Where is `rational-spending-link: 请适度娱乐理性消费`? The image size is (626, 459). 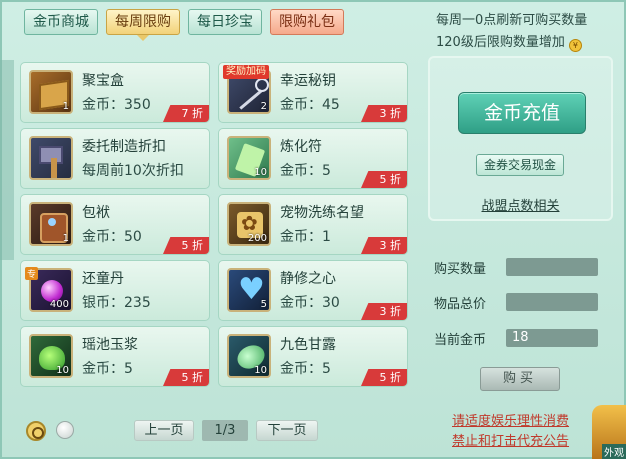 rational-spending-link: 请适度娱乐理性消费 is located at coordinates (510, 422).